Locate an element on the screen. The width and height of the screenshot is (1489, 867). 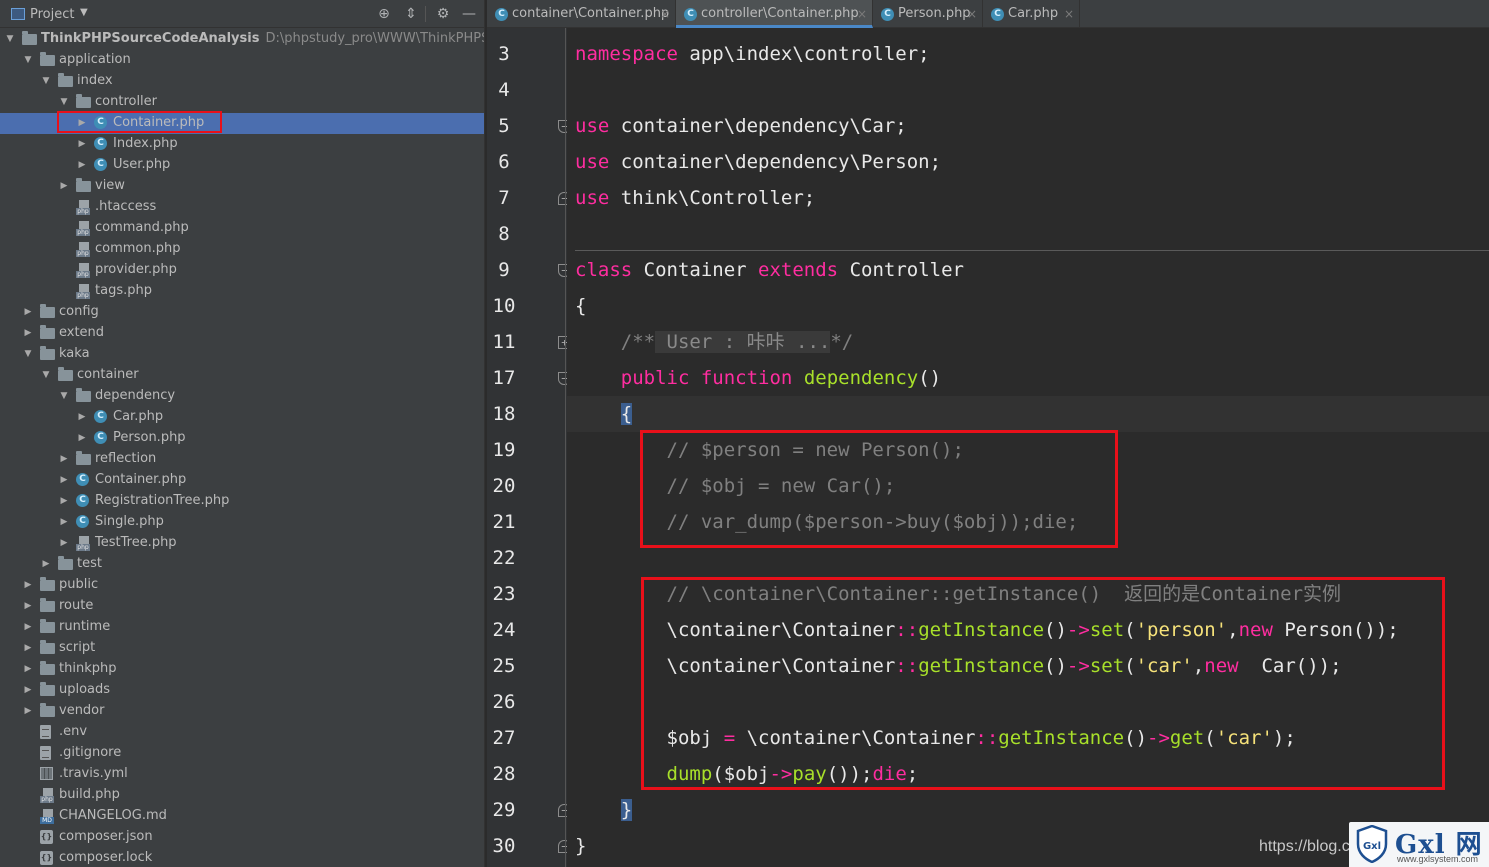
code-token: use is located at coordinates (592, 126).